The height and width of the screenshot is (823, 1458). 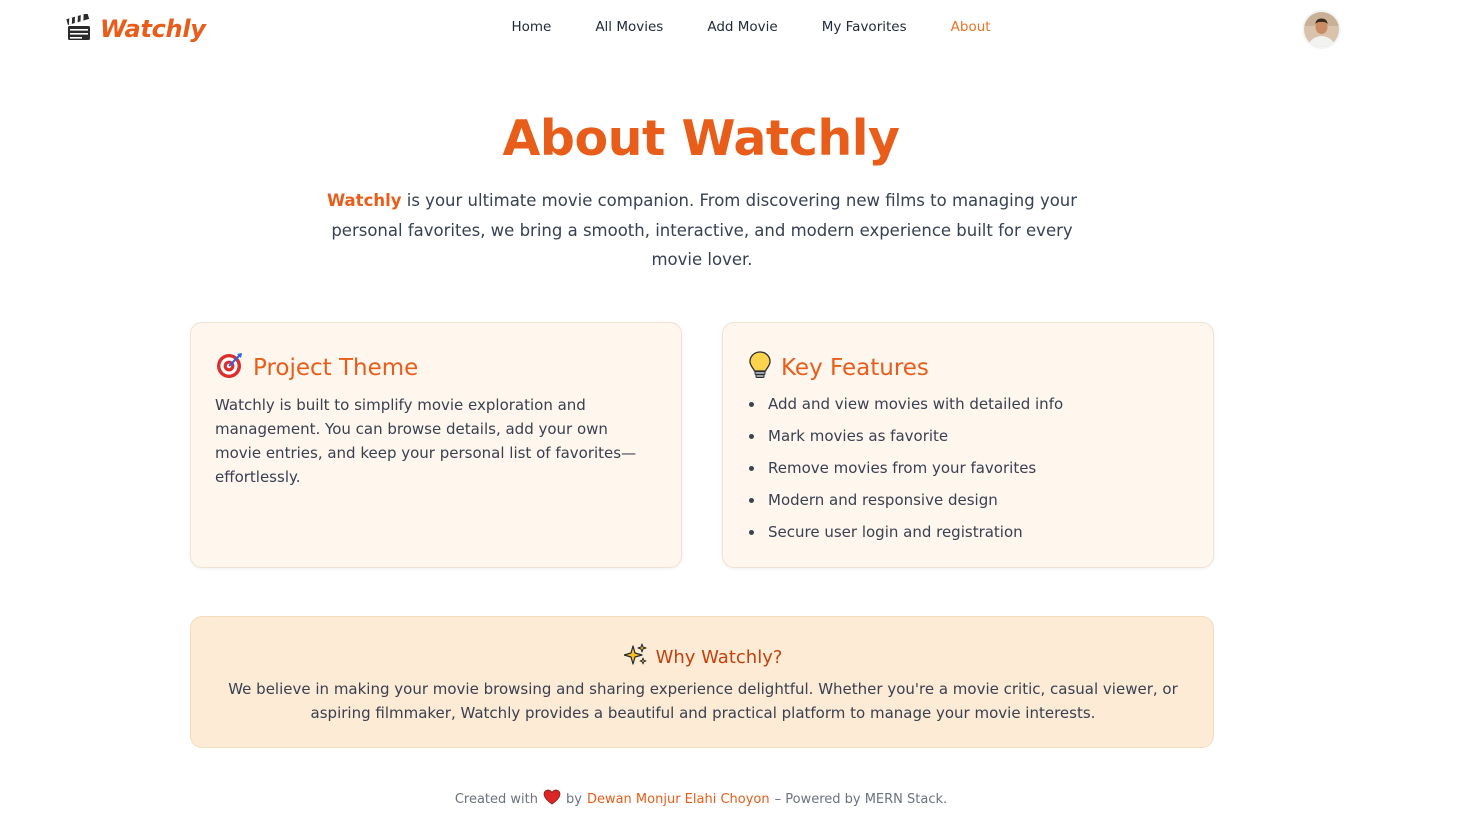 I want to click on nav-home: Home, so click(x=531, y=27).